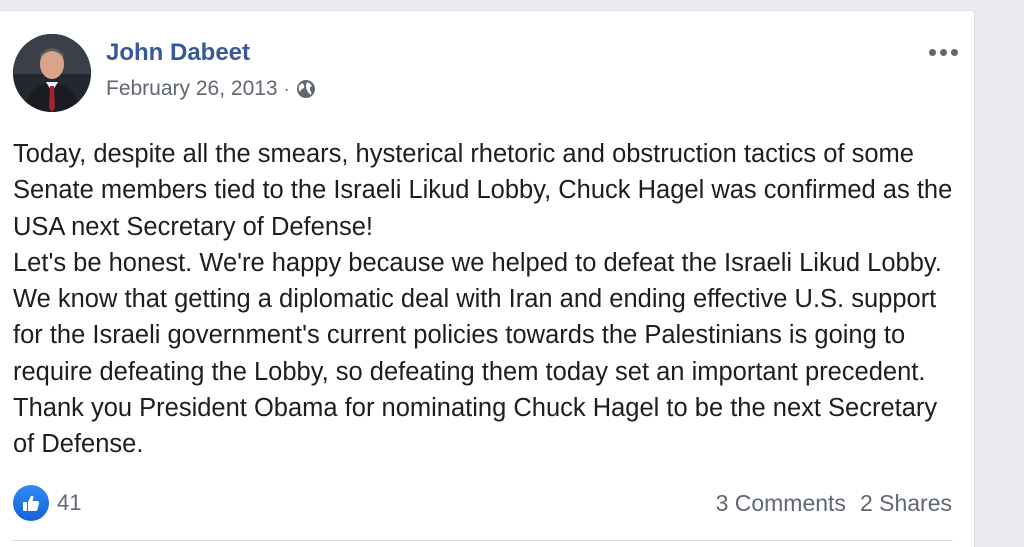 Image resolution: width=1024 pixels, height=547 pixels. Describe the element at coordinates (192, 89) in the screenshot. I see `post-date: February 26, 2013` at that location.